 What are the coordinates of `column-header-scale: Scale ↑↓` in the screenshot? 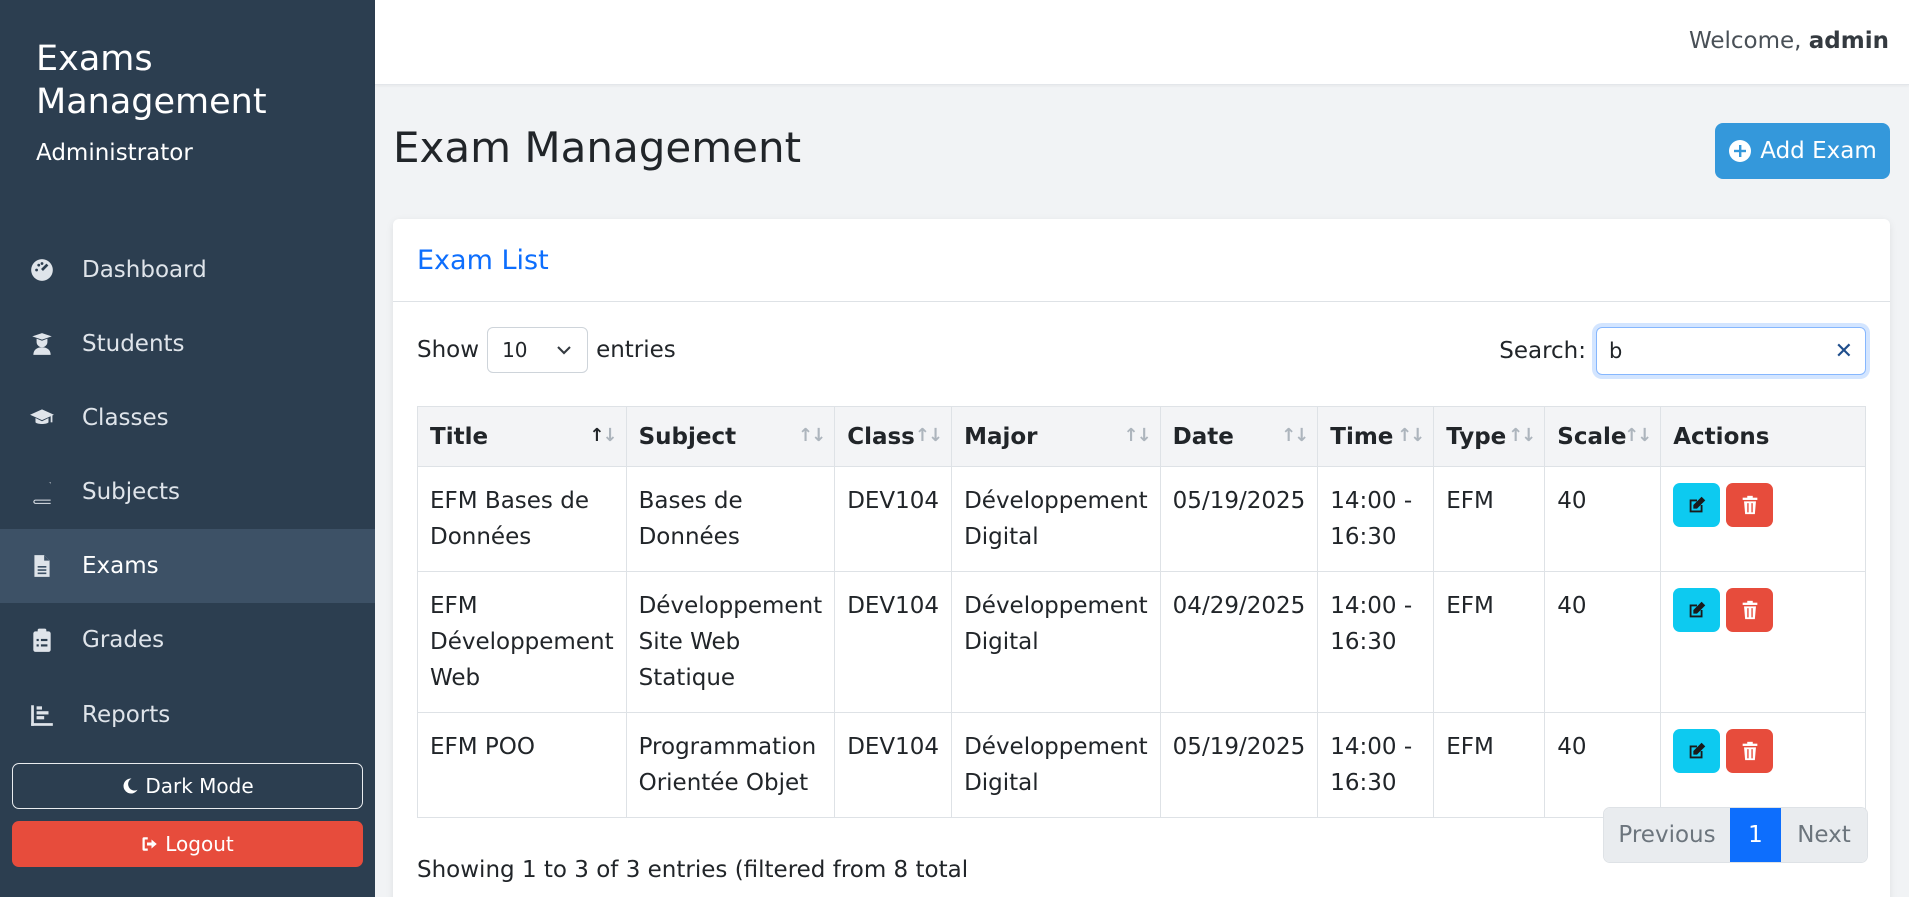 It's located at (1603, 436).